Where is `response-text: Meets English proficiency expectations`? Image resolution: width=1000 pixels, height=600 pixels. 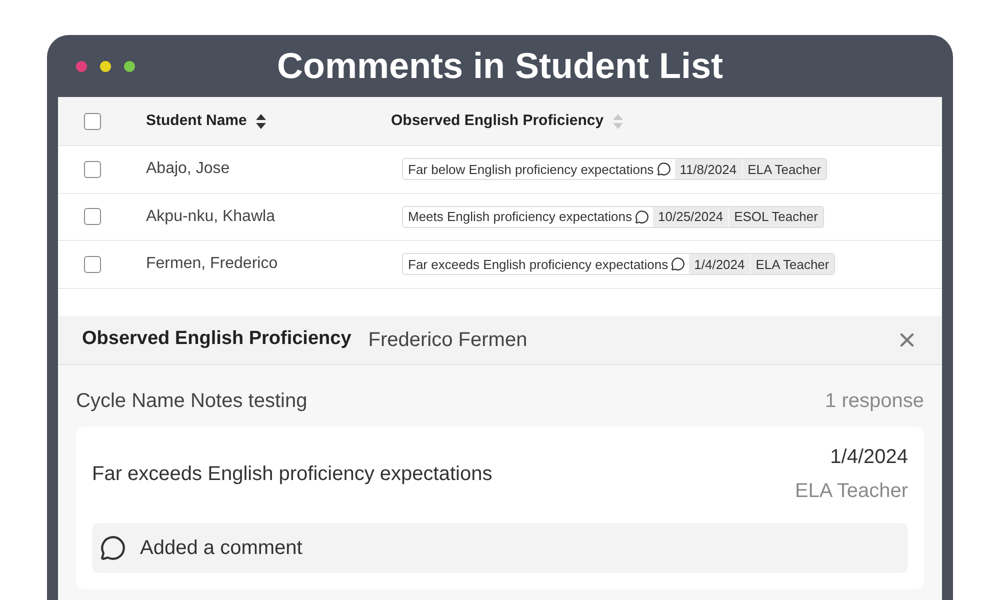 response-text: Meets English proficiency expectations is located at coordinates (520, 217).